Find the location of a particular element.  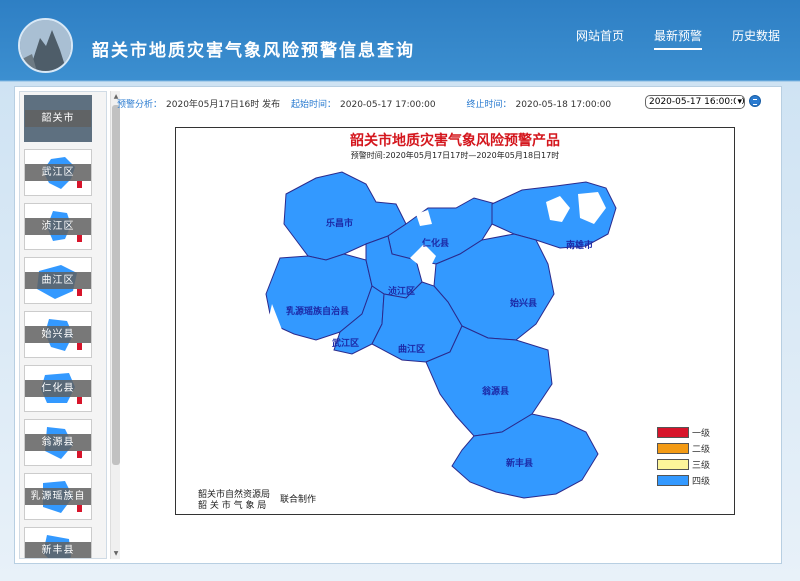

legend-level-3: 三级 is located at coordinates (683, 464).